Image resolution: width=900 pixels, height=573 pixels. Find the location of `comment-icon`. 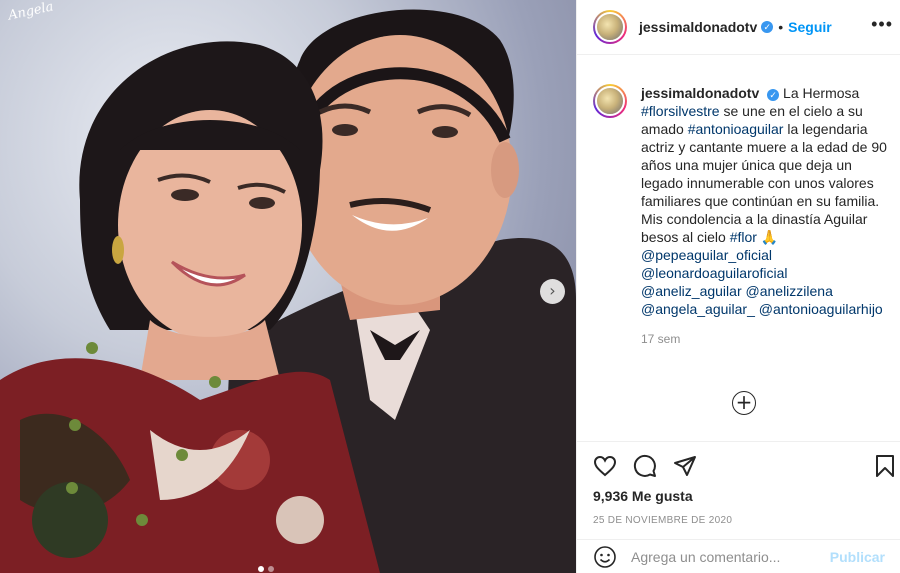

comment-icon is located at coordinates (645, 466).